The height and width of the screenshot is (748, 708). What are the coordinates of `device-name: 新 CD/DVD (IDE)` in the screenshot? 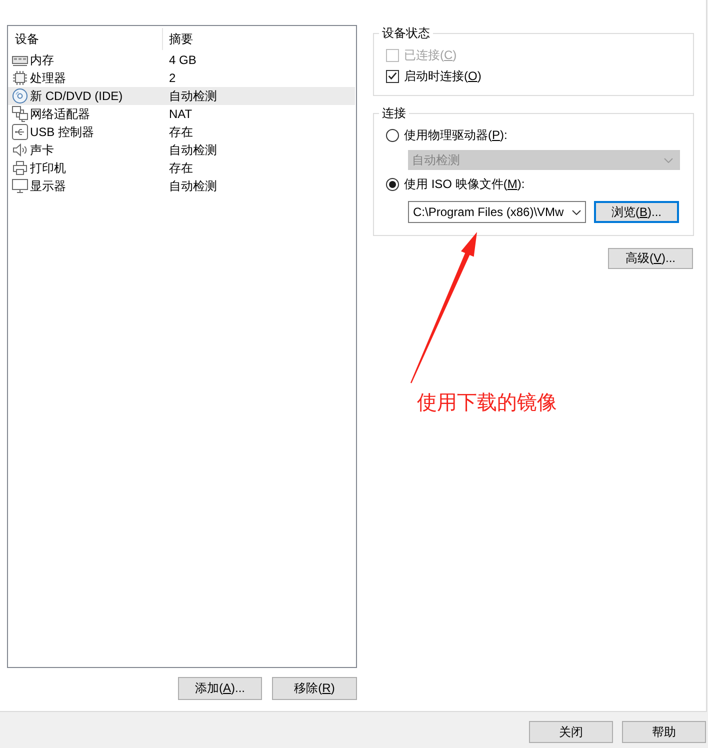 It's located at (76, 96).